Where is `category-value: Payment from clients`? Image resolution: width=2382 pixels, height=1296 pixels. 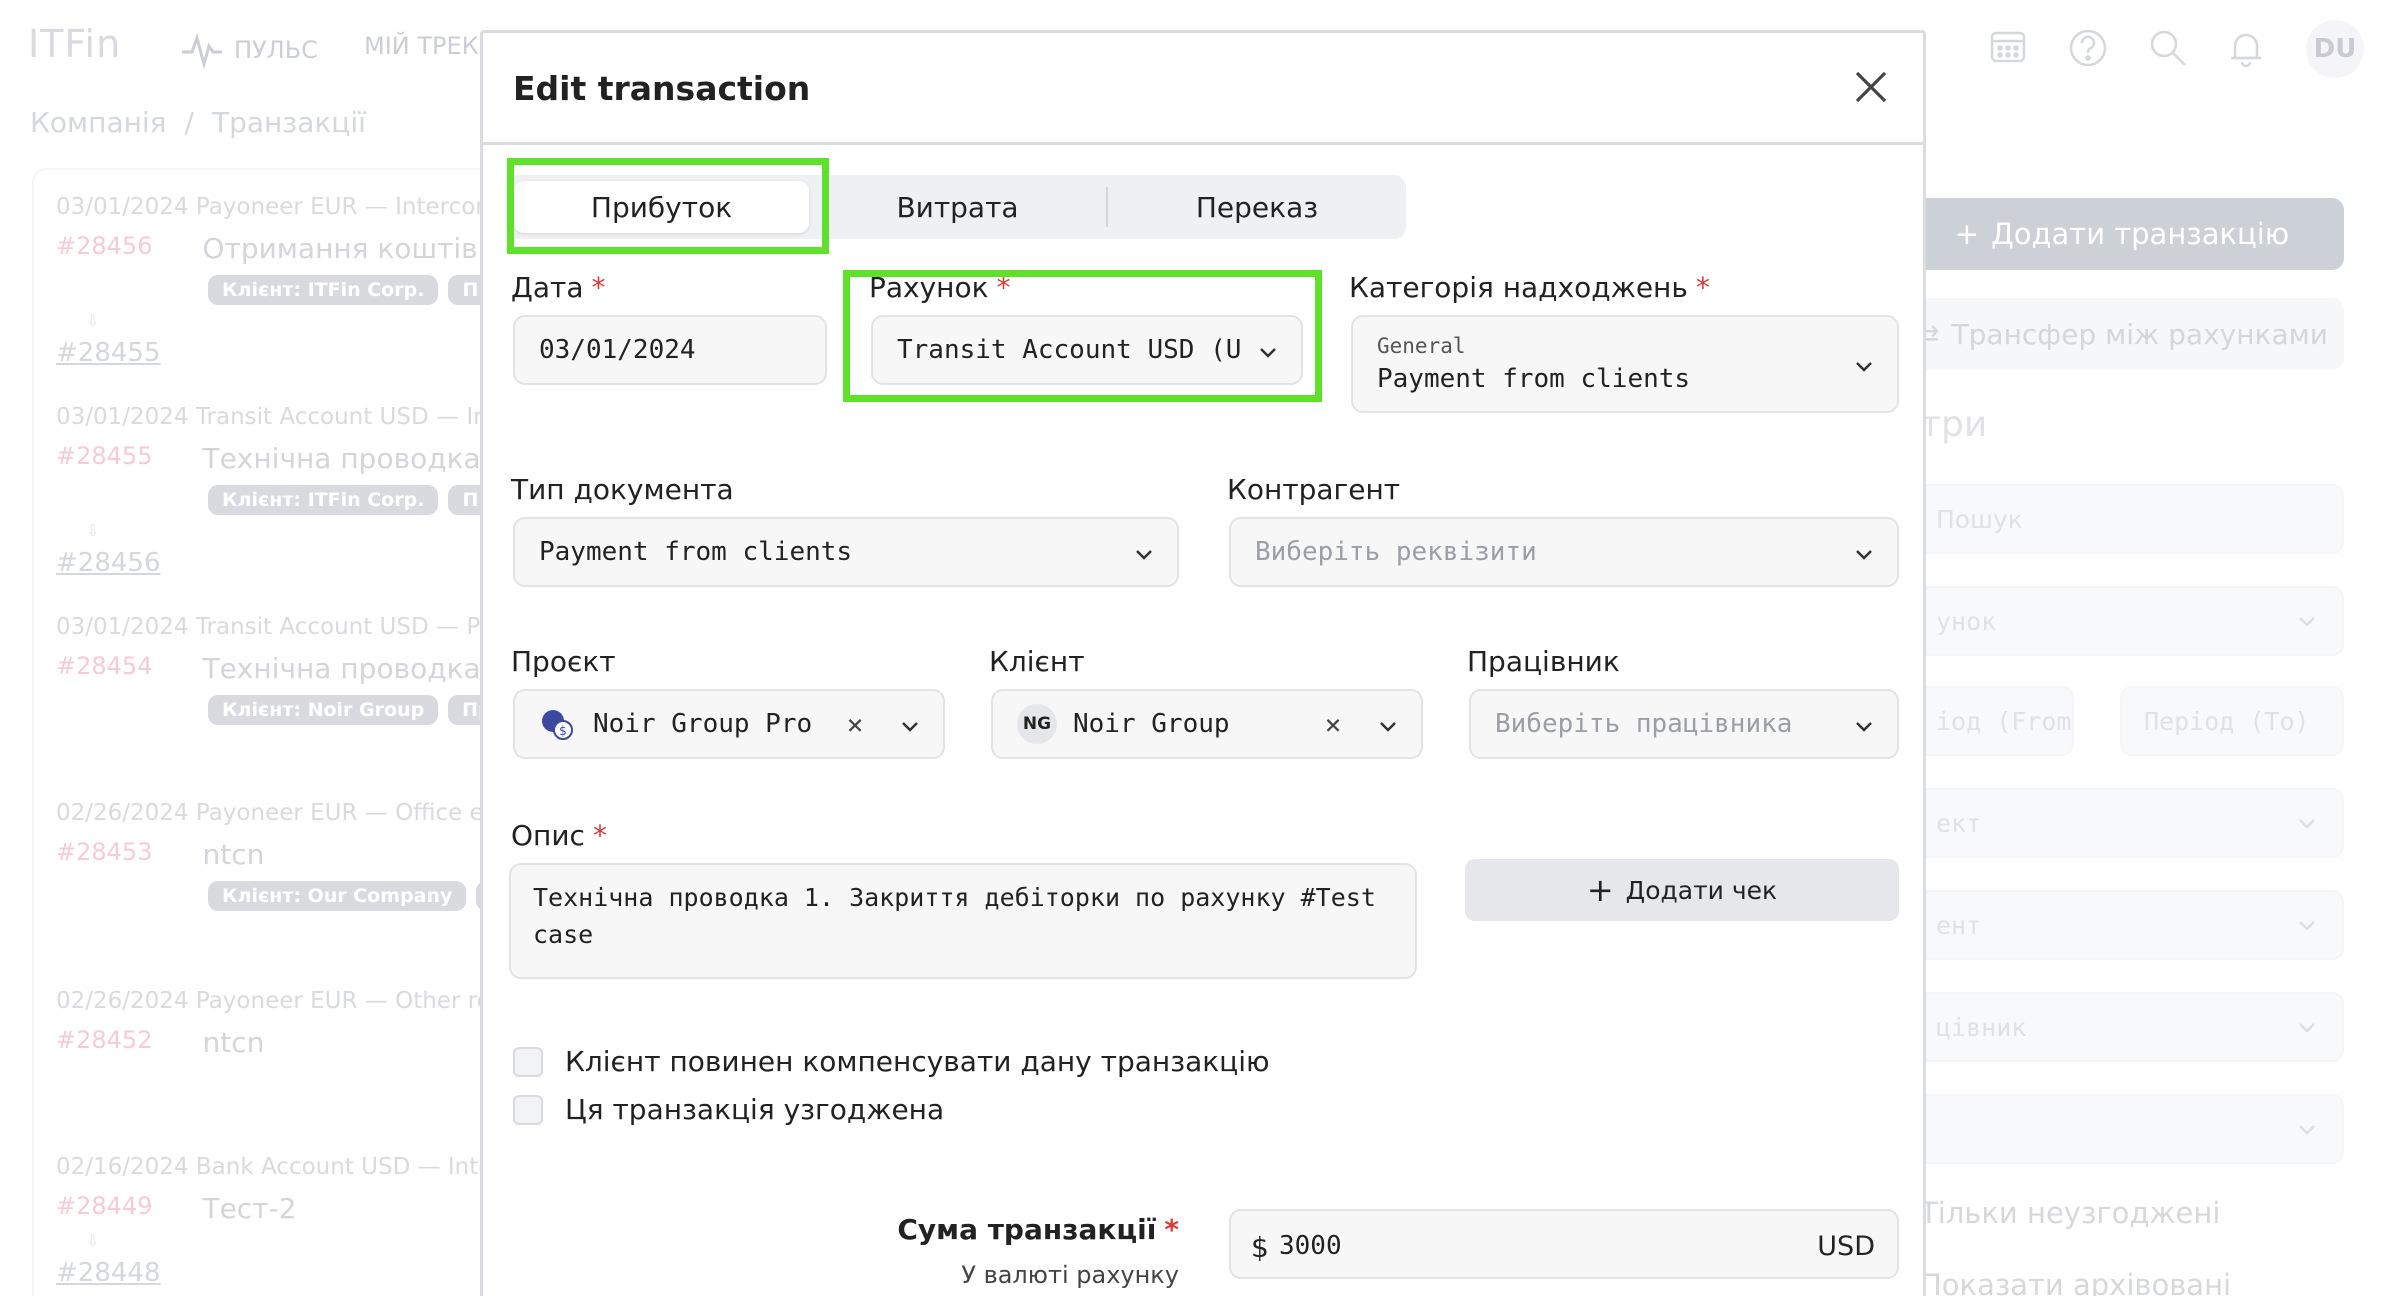 category-value: Payment from clients is located at coordinates (1534, 379).